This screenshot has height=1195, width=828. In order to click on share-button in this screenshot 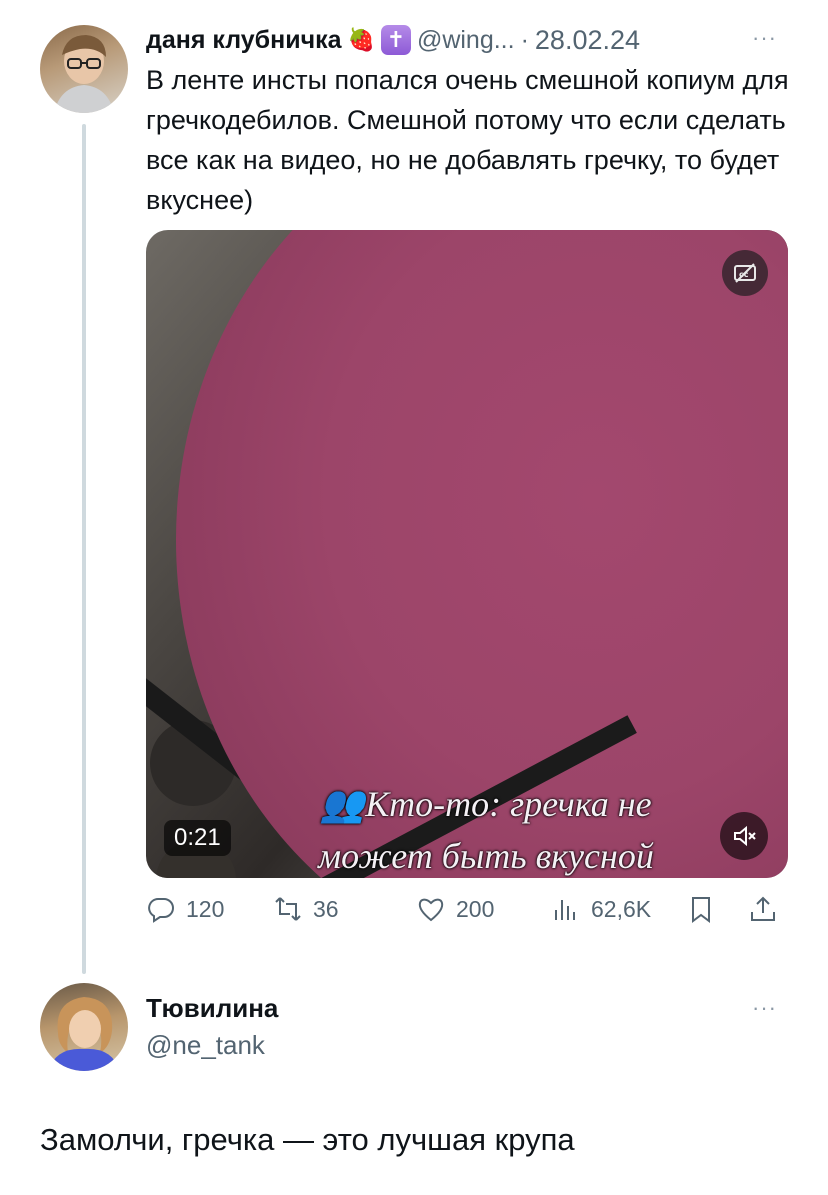, I will do `click(763, 909)`.